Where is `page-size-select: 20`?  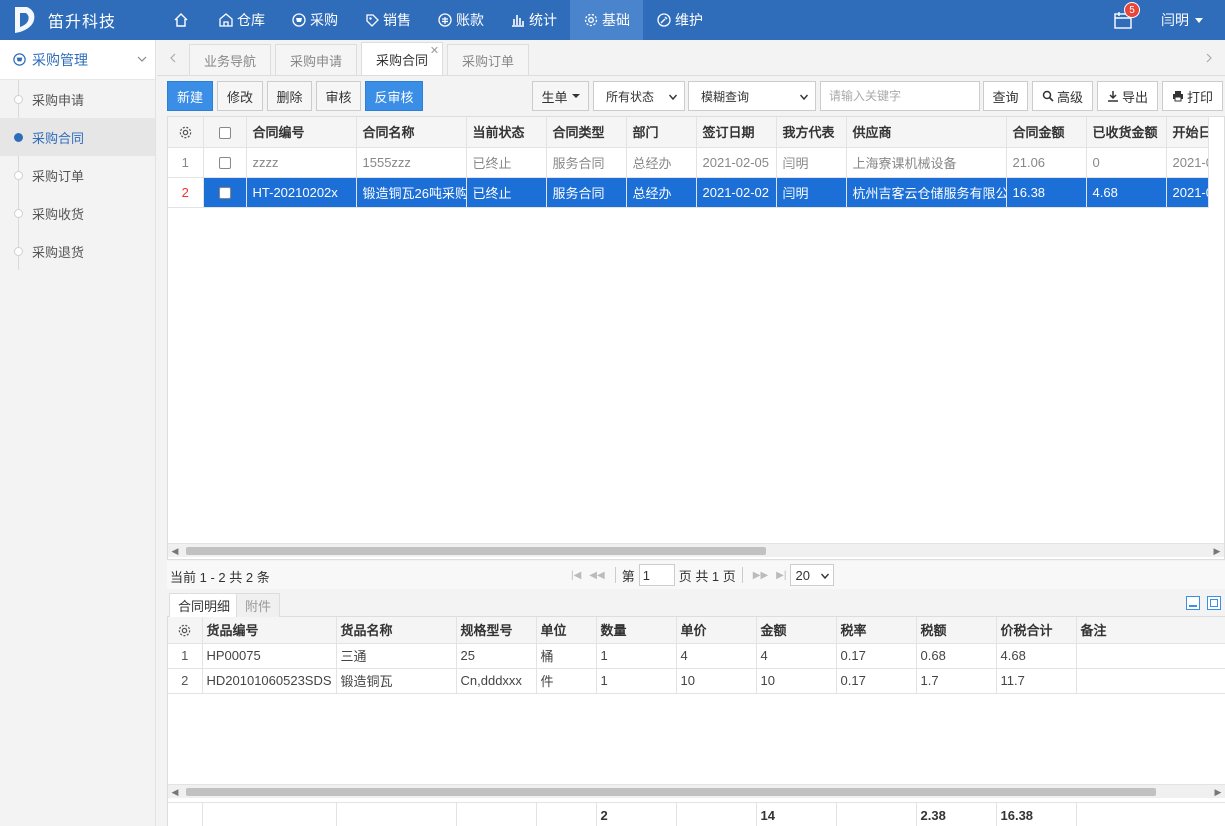 page-size-select: 20 is located at coordinates (812, 575).